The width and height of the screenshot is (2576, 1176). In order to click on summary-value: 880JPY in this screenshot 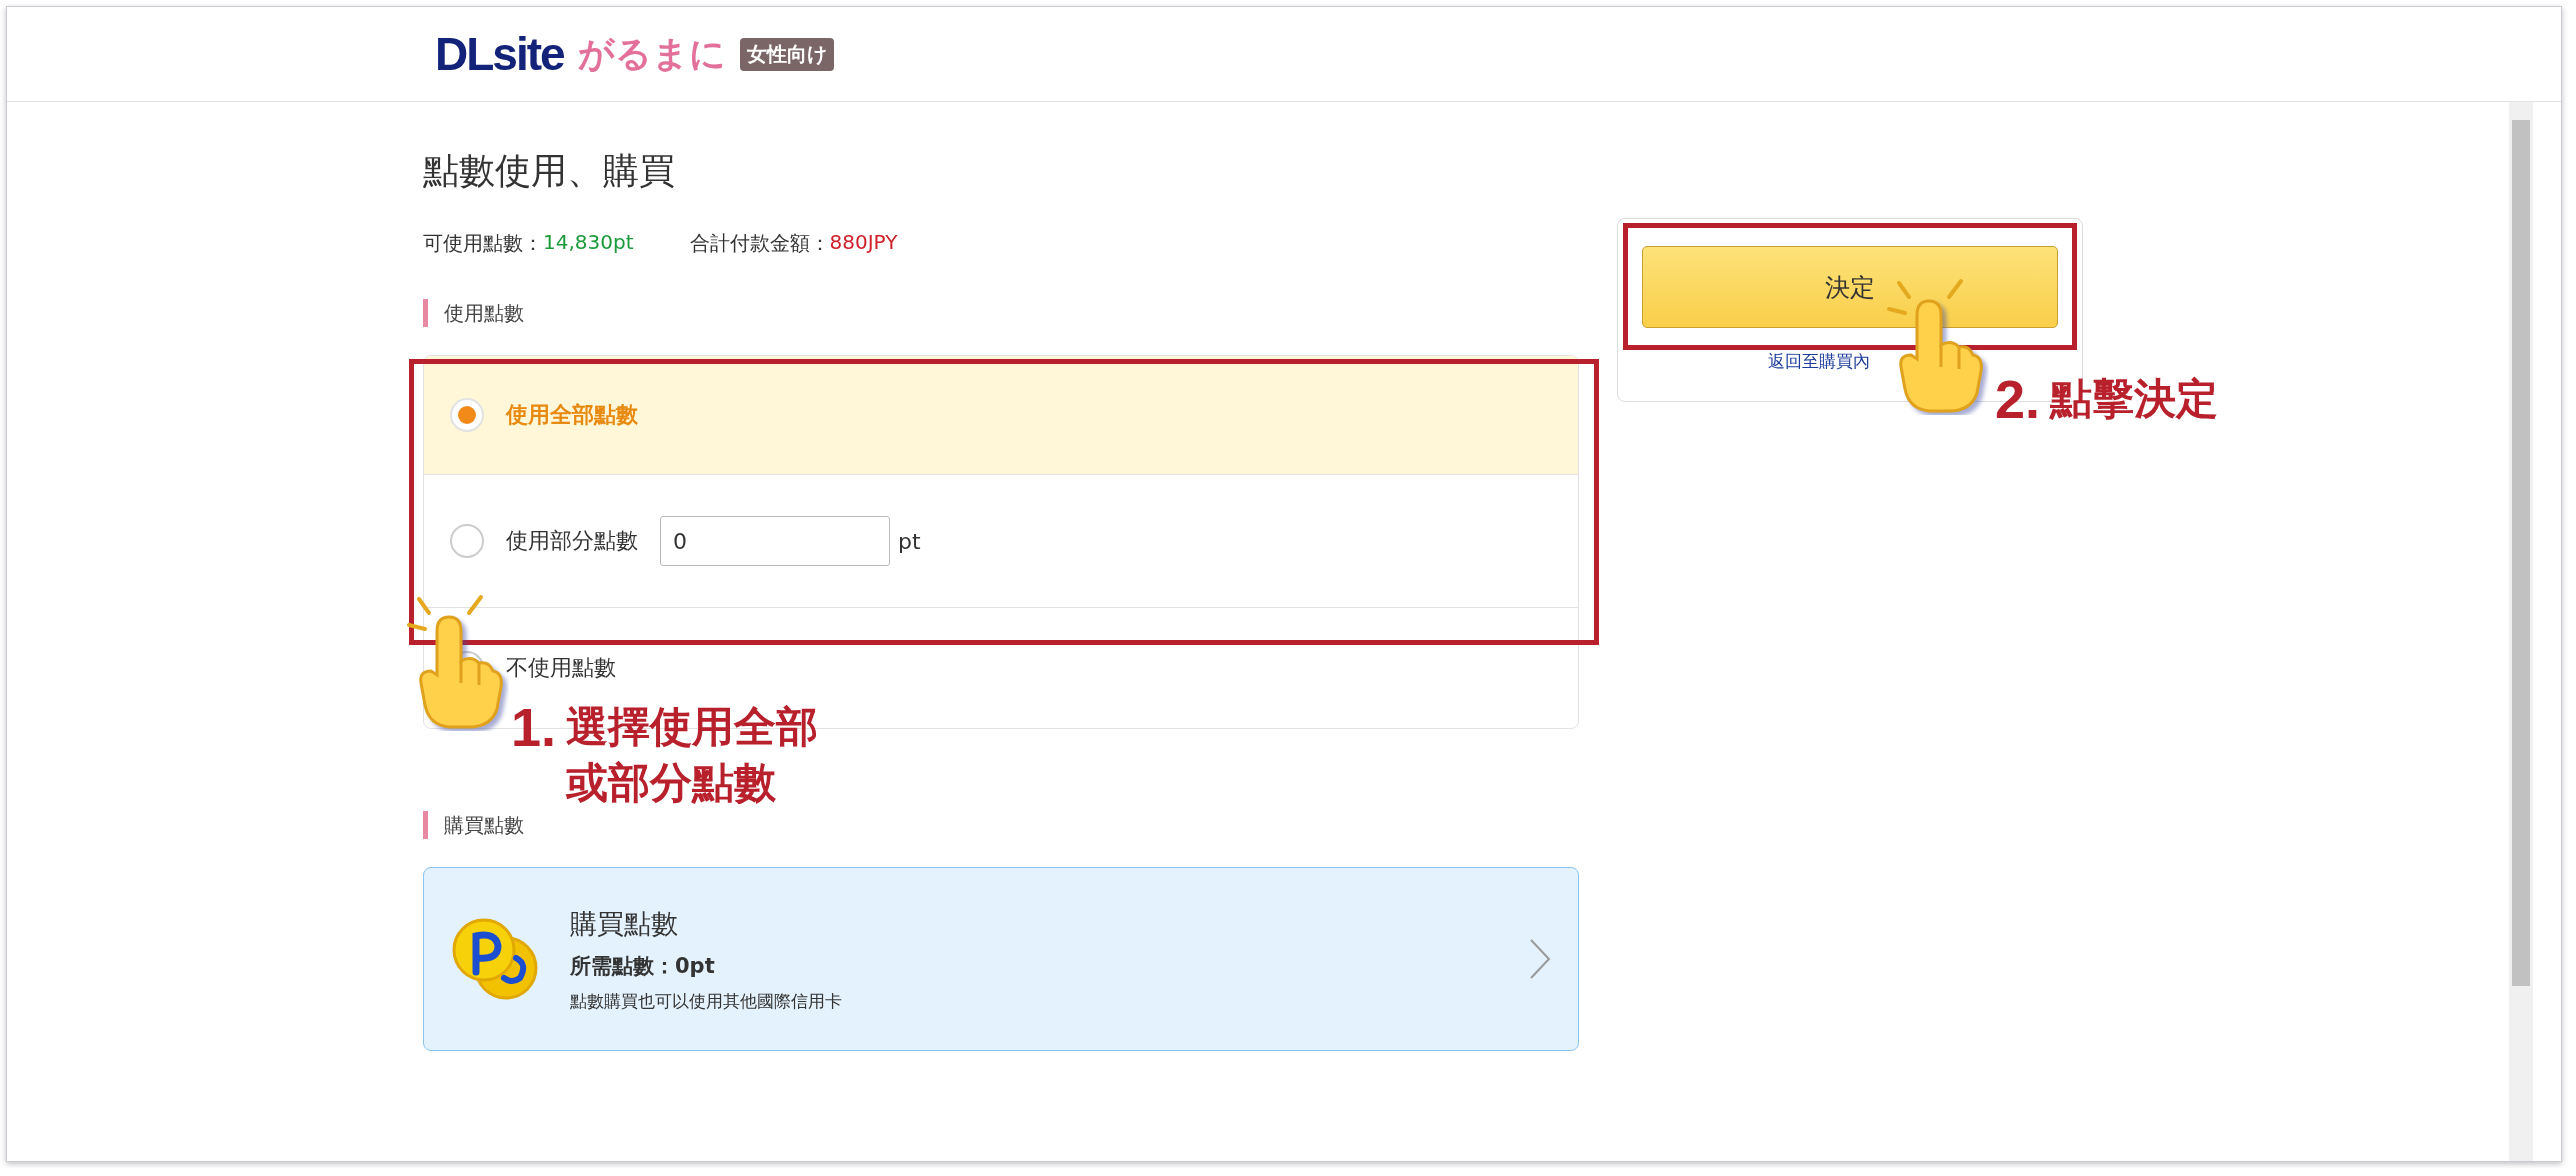, I will do `click(863, 243)`.